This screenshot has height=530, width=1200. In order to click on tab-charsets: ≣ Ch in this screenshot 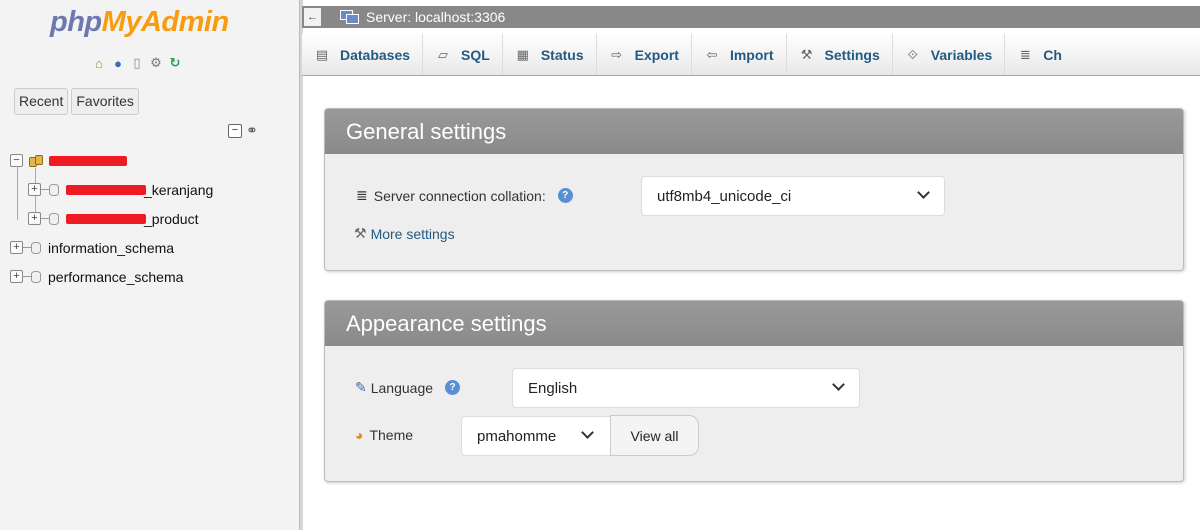, I will do `click(1039, 54)`.